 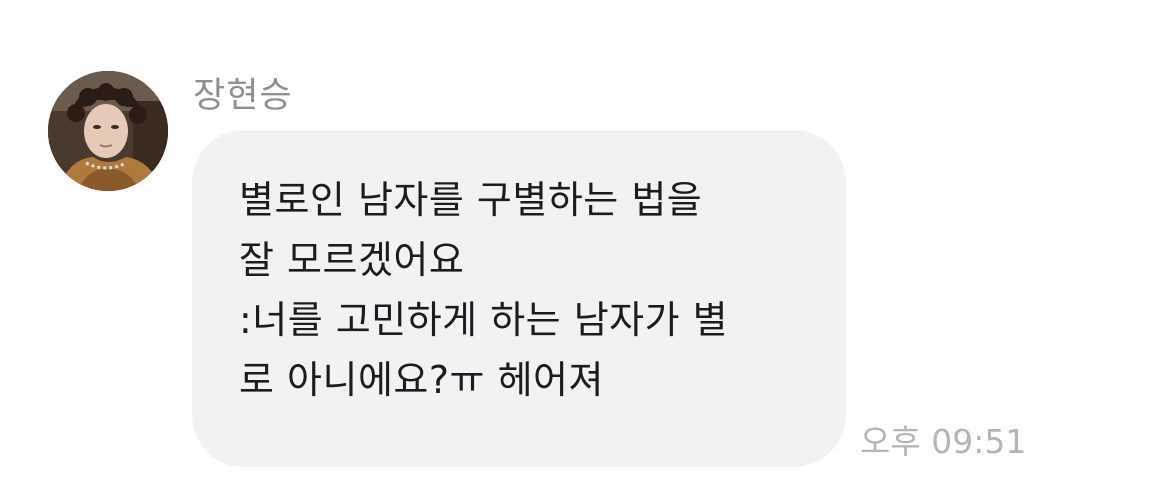 I want to click on message-line: 별로인 남자를 구별하는 법을, so click(x=471, y=200).